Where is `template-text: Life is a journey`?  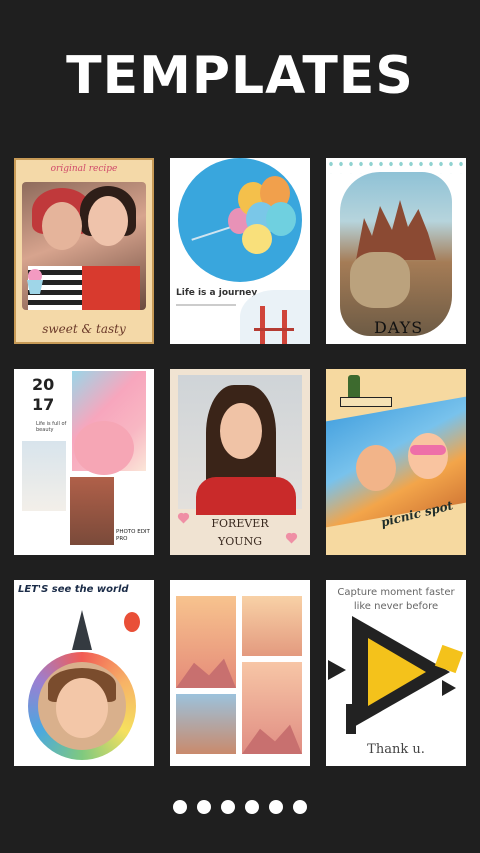
template-text: Life is a journey is located at coordinates (217, 293).